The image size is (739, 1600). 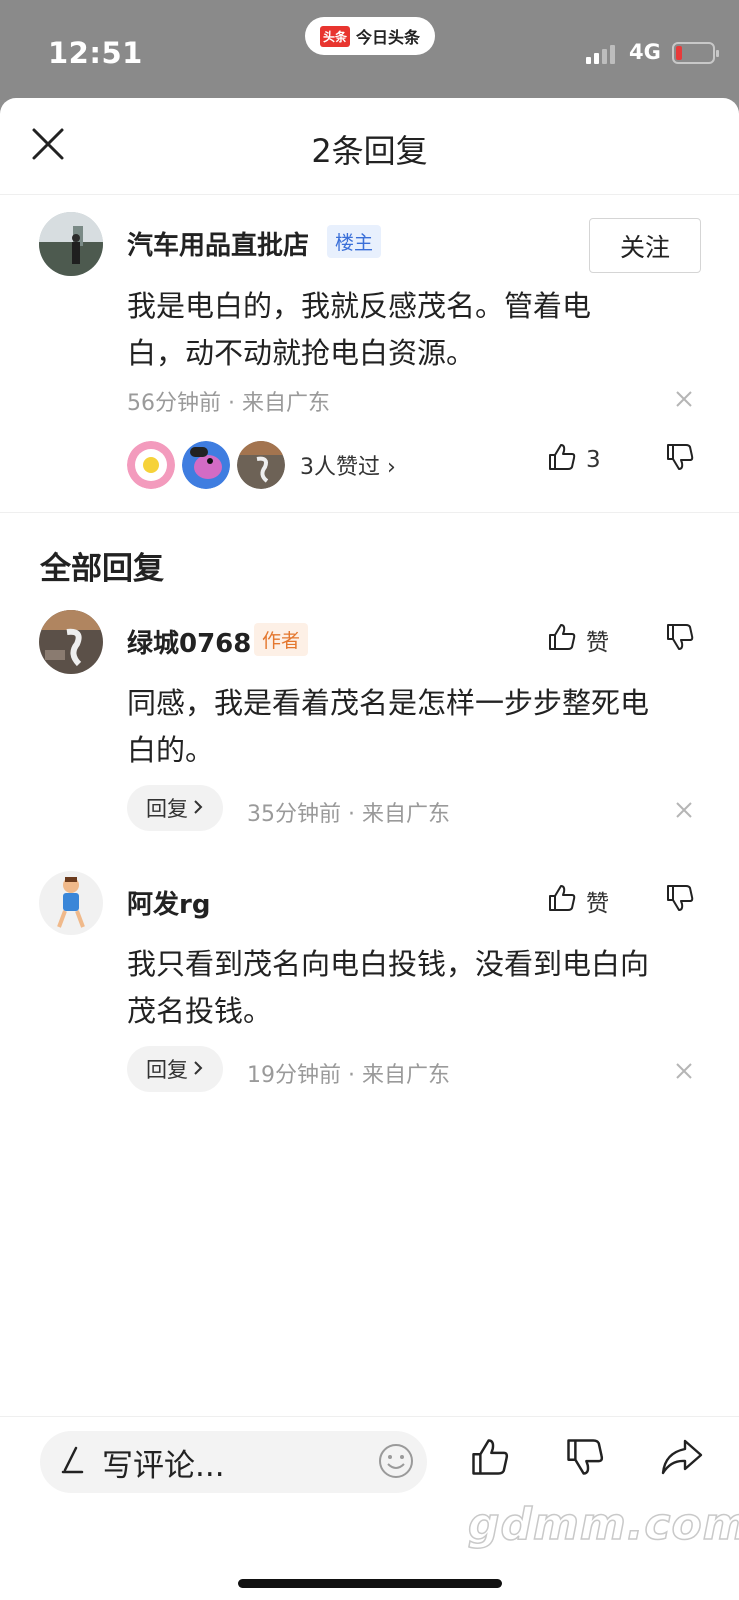 I want to click on reply-text-line: 同感，我是看着茂名是怎样一步步整死电, so click(x=388, y=703).